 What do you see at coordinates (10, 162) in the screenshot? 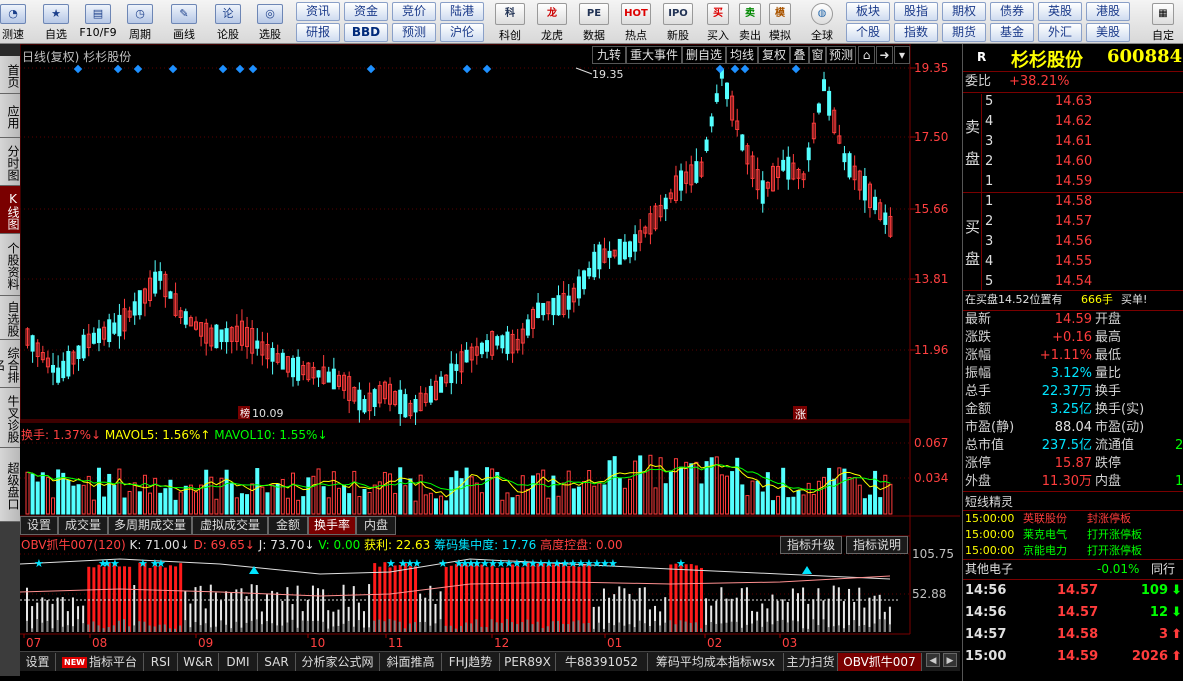
I see `nav-item-2: 分时图` at bounding box center [10, 162].